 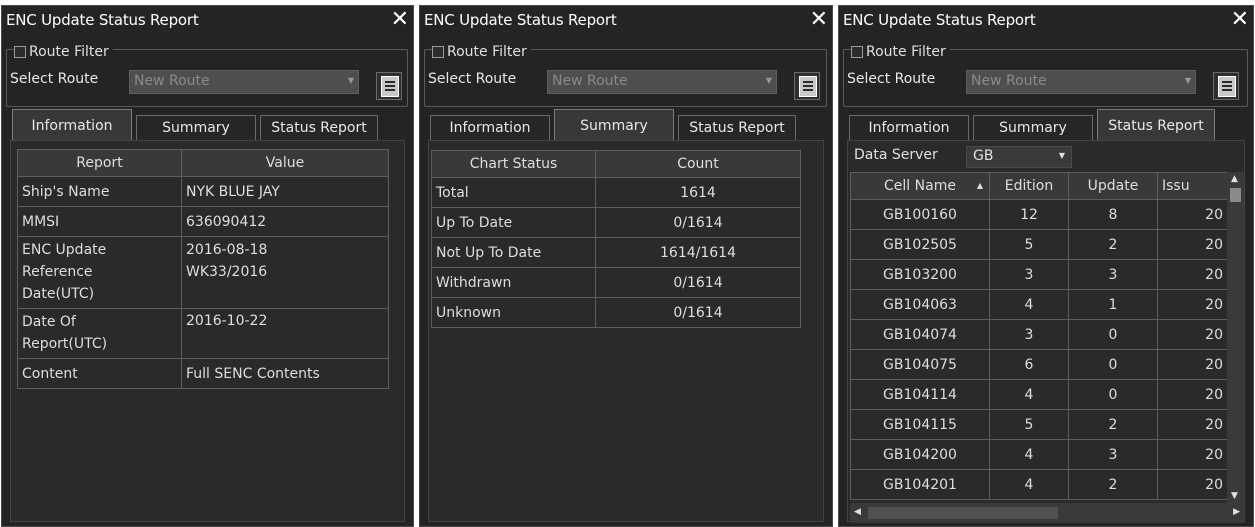 I want to click on table-row: MMSI 636090412, so click(x=203, y=221).